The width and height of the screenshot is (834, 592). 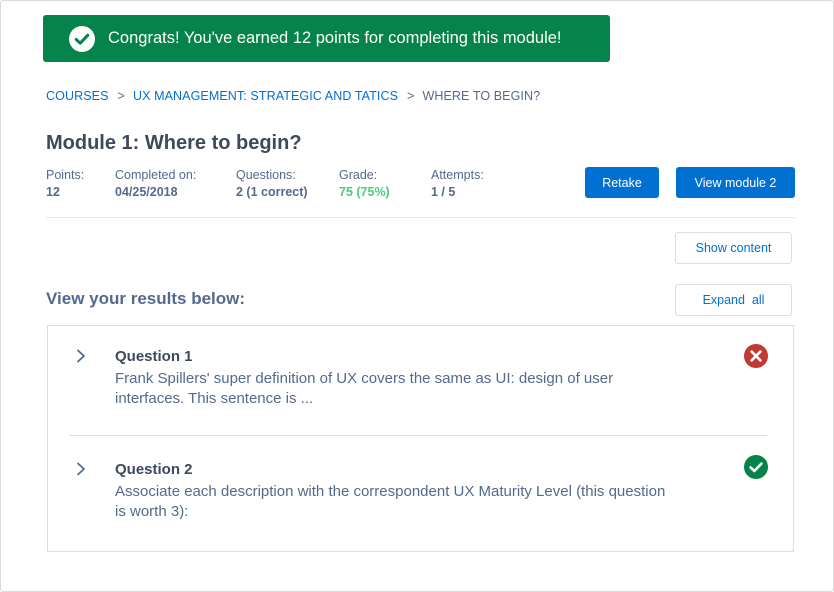 What do you see at coordinates (53, 192) in the screenshot?
I see `stat-value: 12` at bounding box center [53, 192].